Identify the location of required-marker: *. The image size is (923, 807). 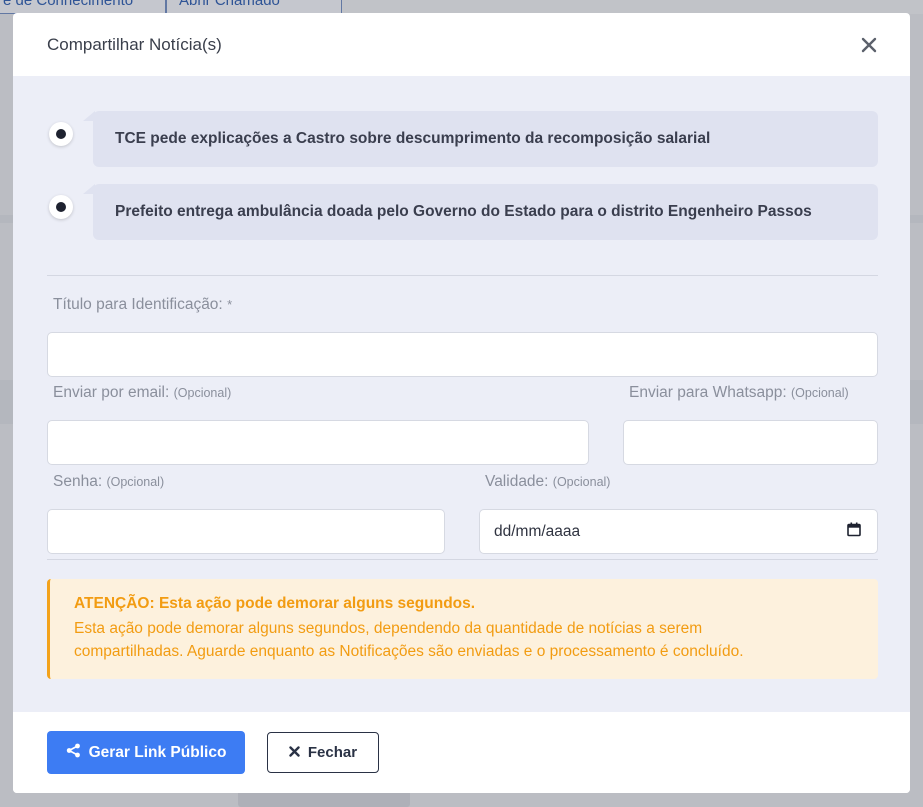
(230, 304).